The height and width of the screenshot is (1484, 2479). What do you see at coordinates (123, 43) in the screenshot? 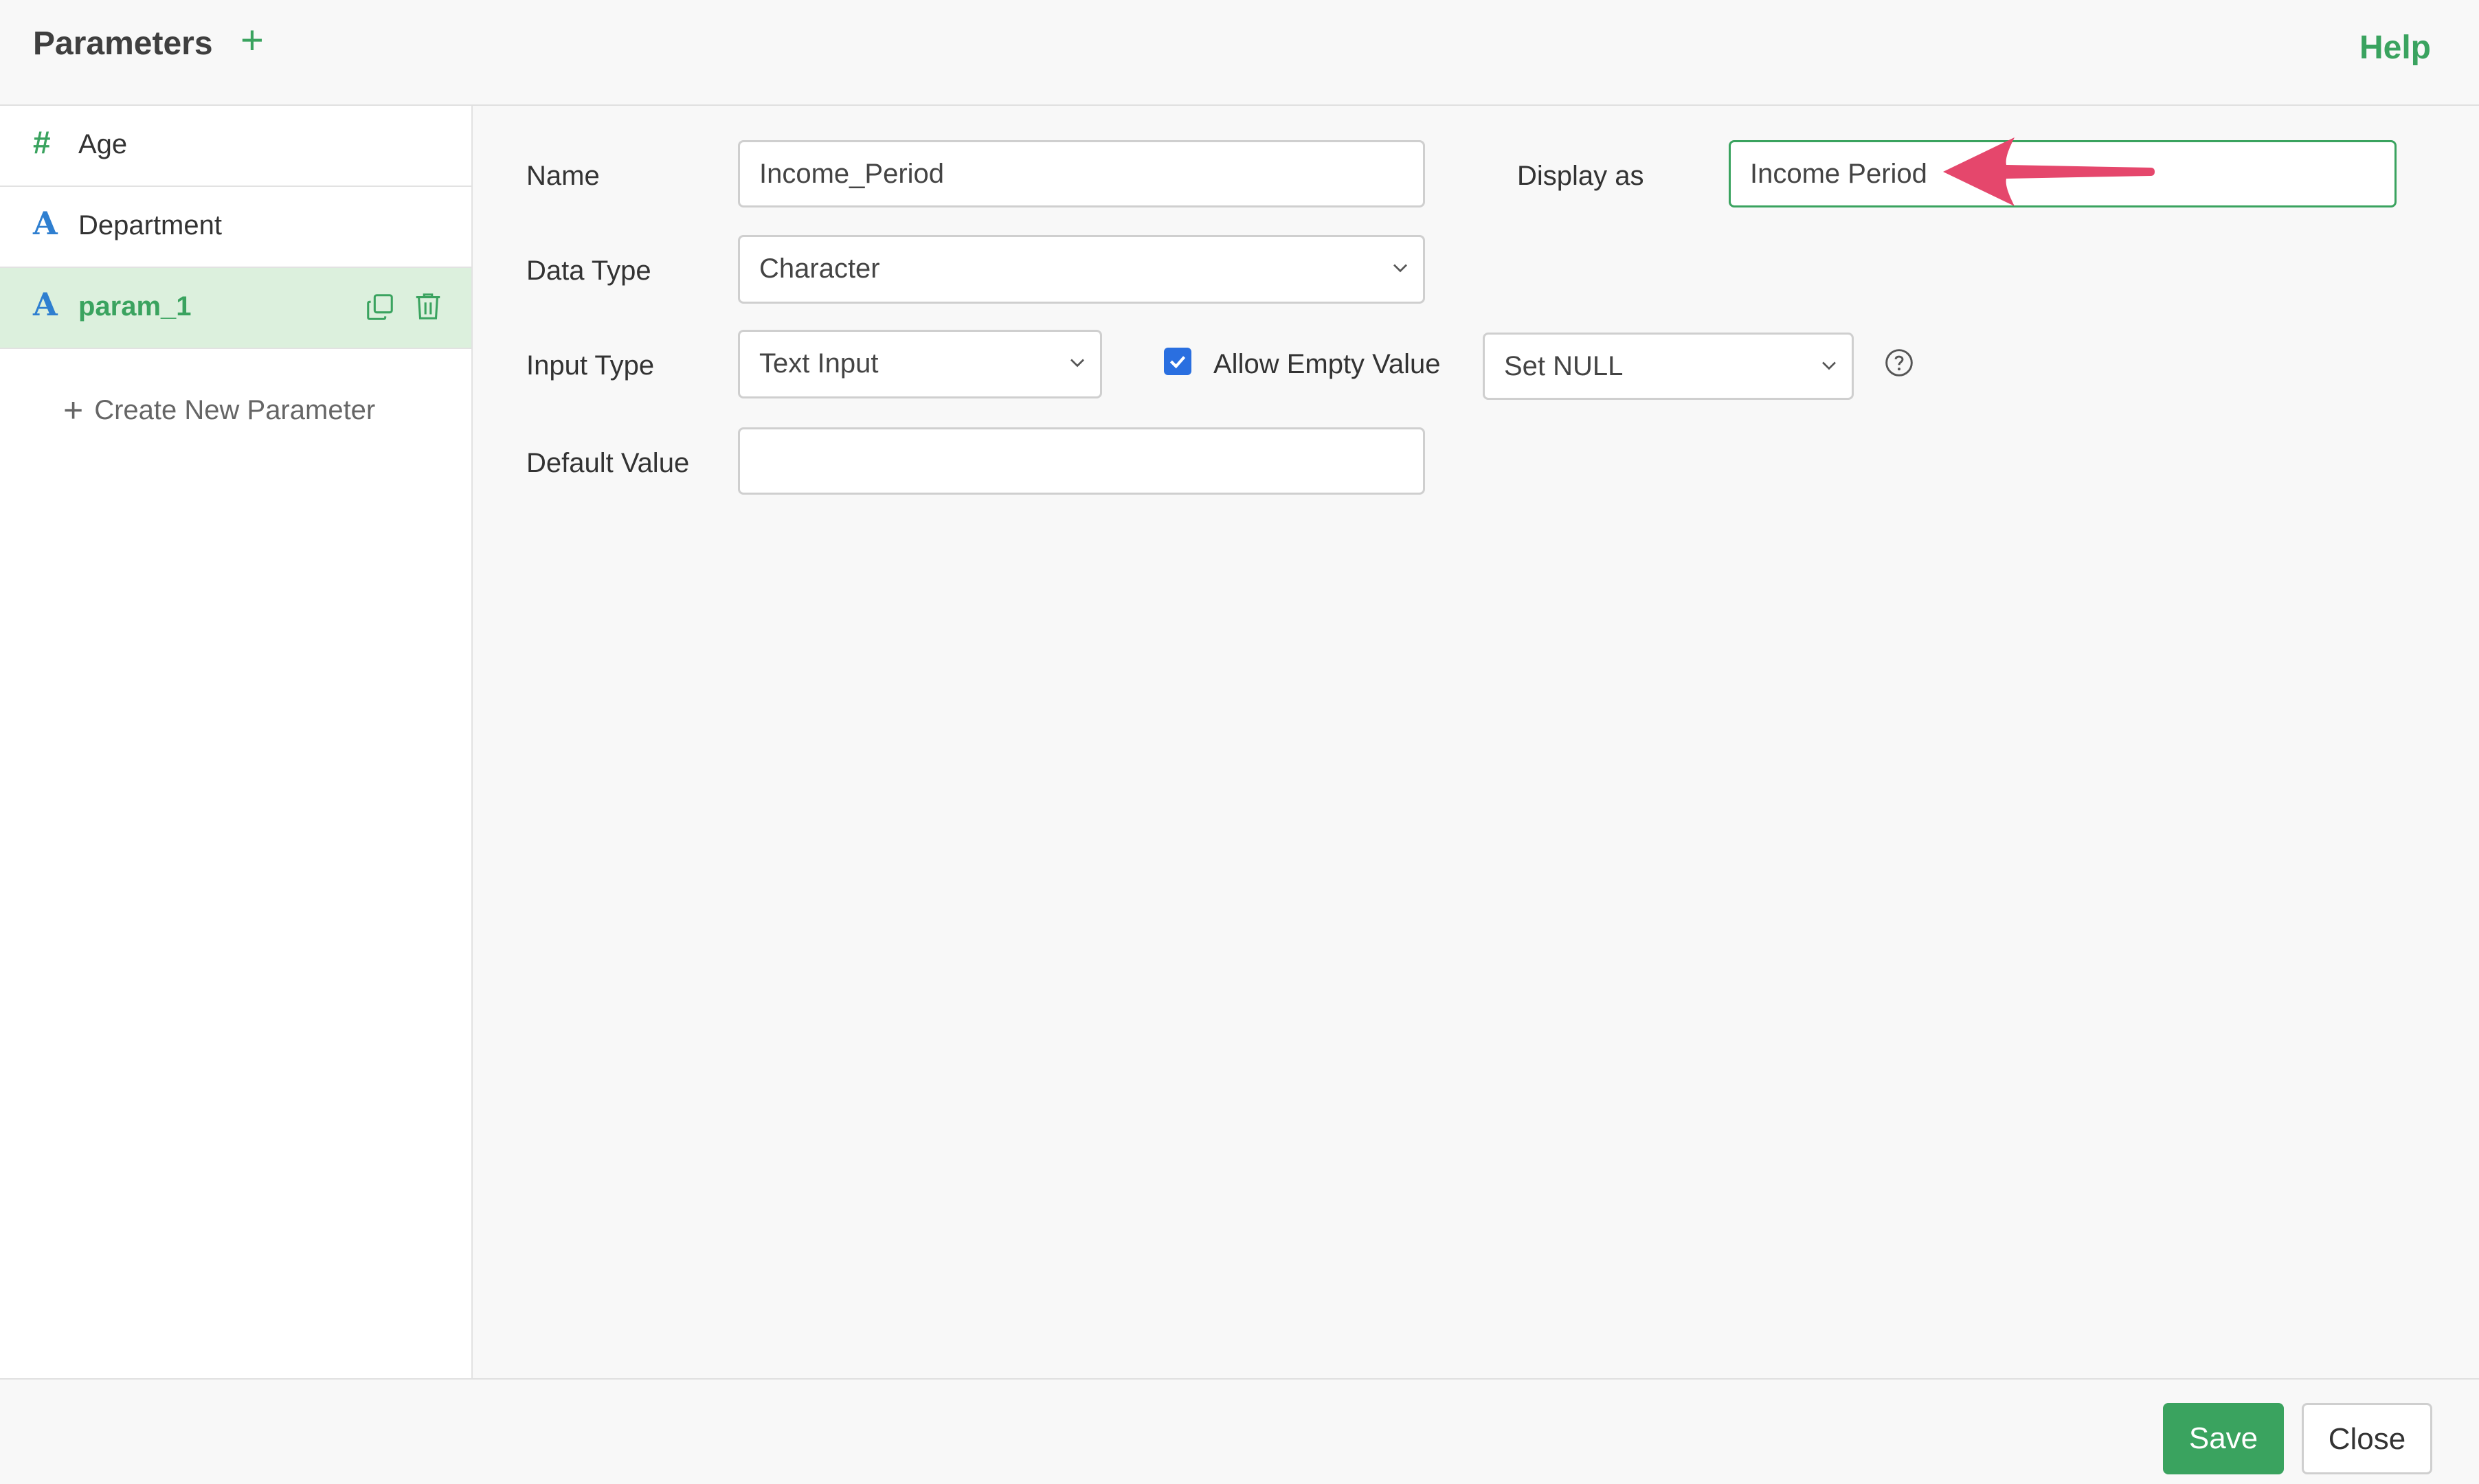
I see `dialog-title: Parameters` at bounding box center [123, 43].